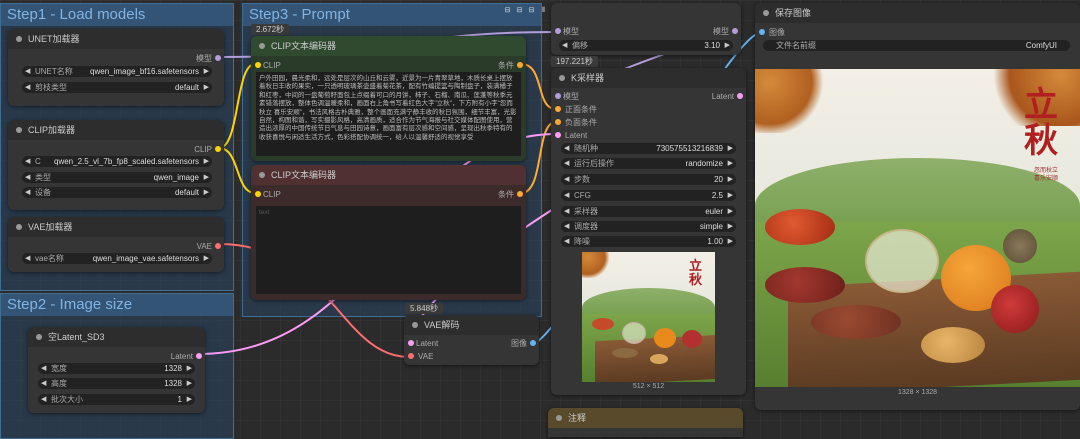  I want to click on align-left-icon: ⊟, so click(507, 11).